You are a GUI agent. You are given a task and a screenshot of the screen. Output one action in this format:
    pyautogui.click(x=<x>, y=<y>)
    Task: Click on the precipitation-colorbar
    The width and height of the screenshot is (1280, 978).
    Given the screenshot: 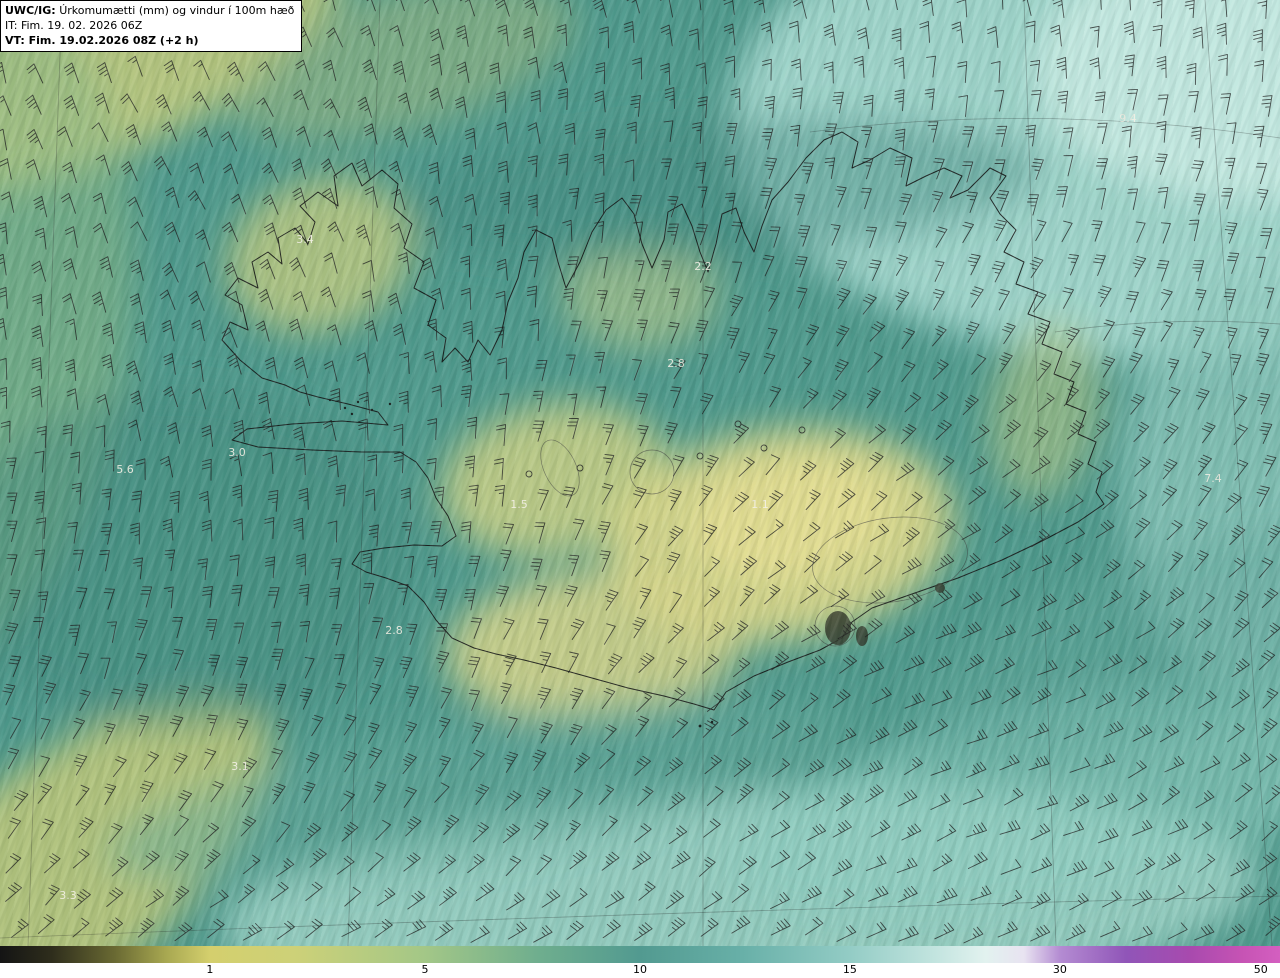 What is the action you would take?
    pyautogui.click(x=640, y=954)
    